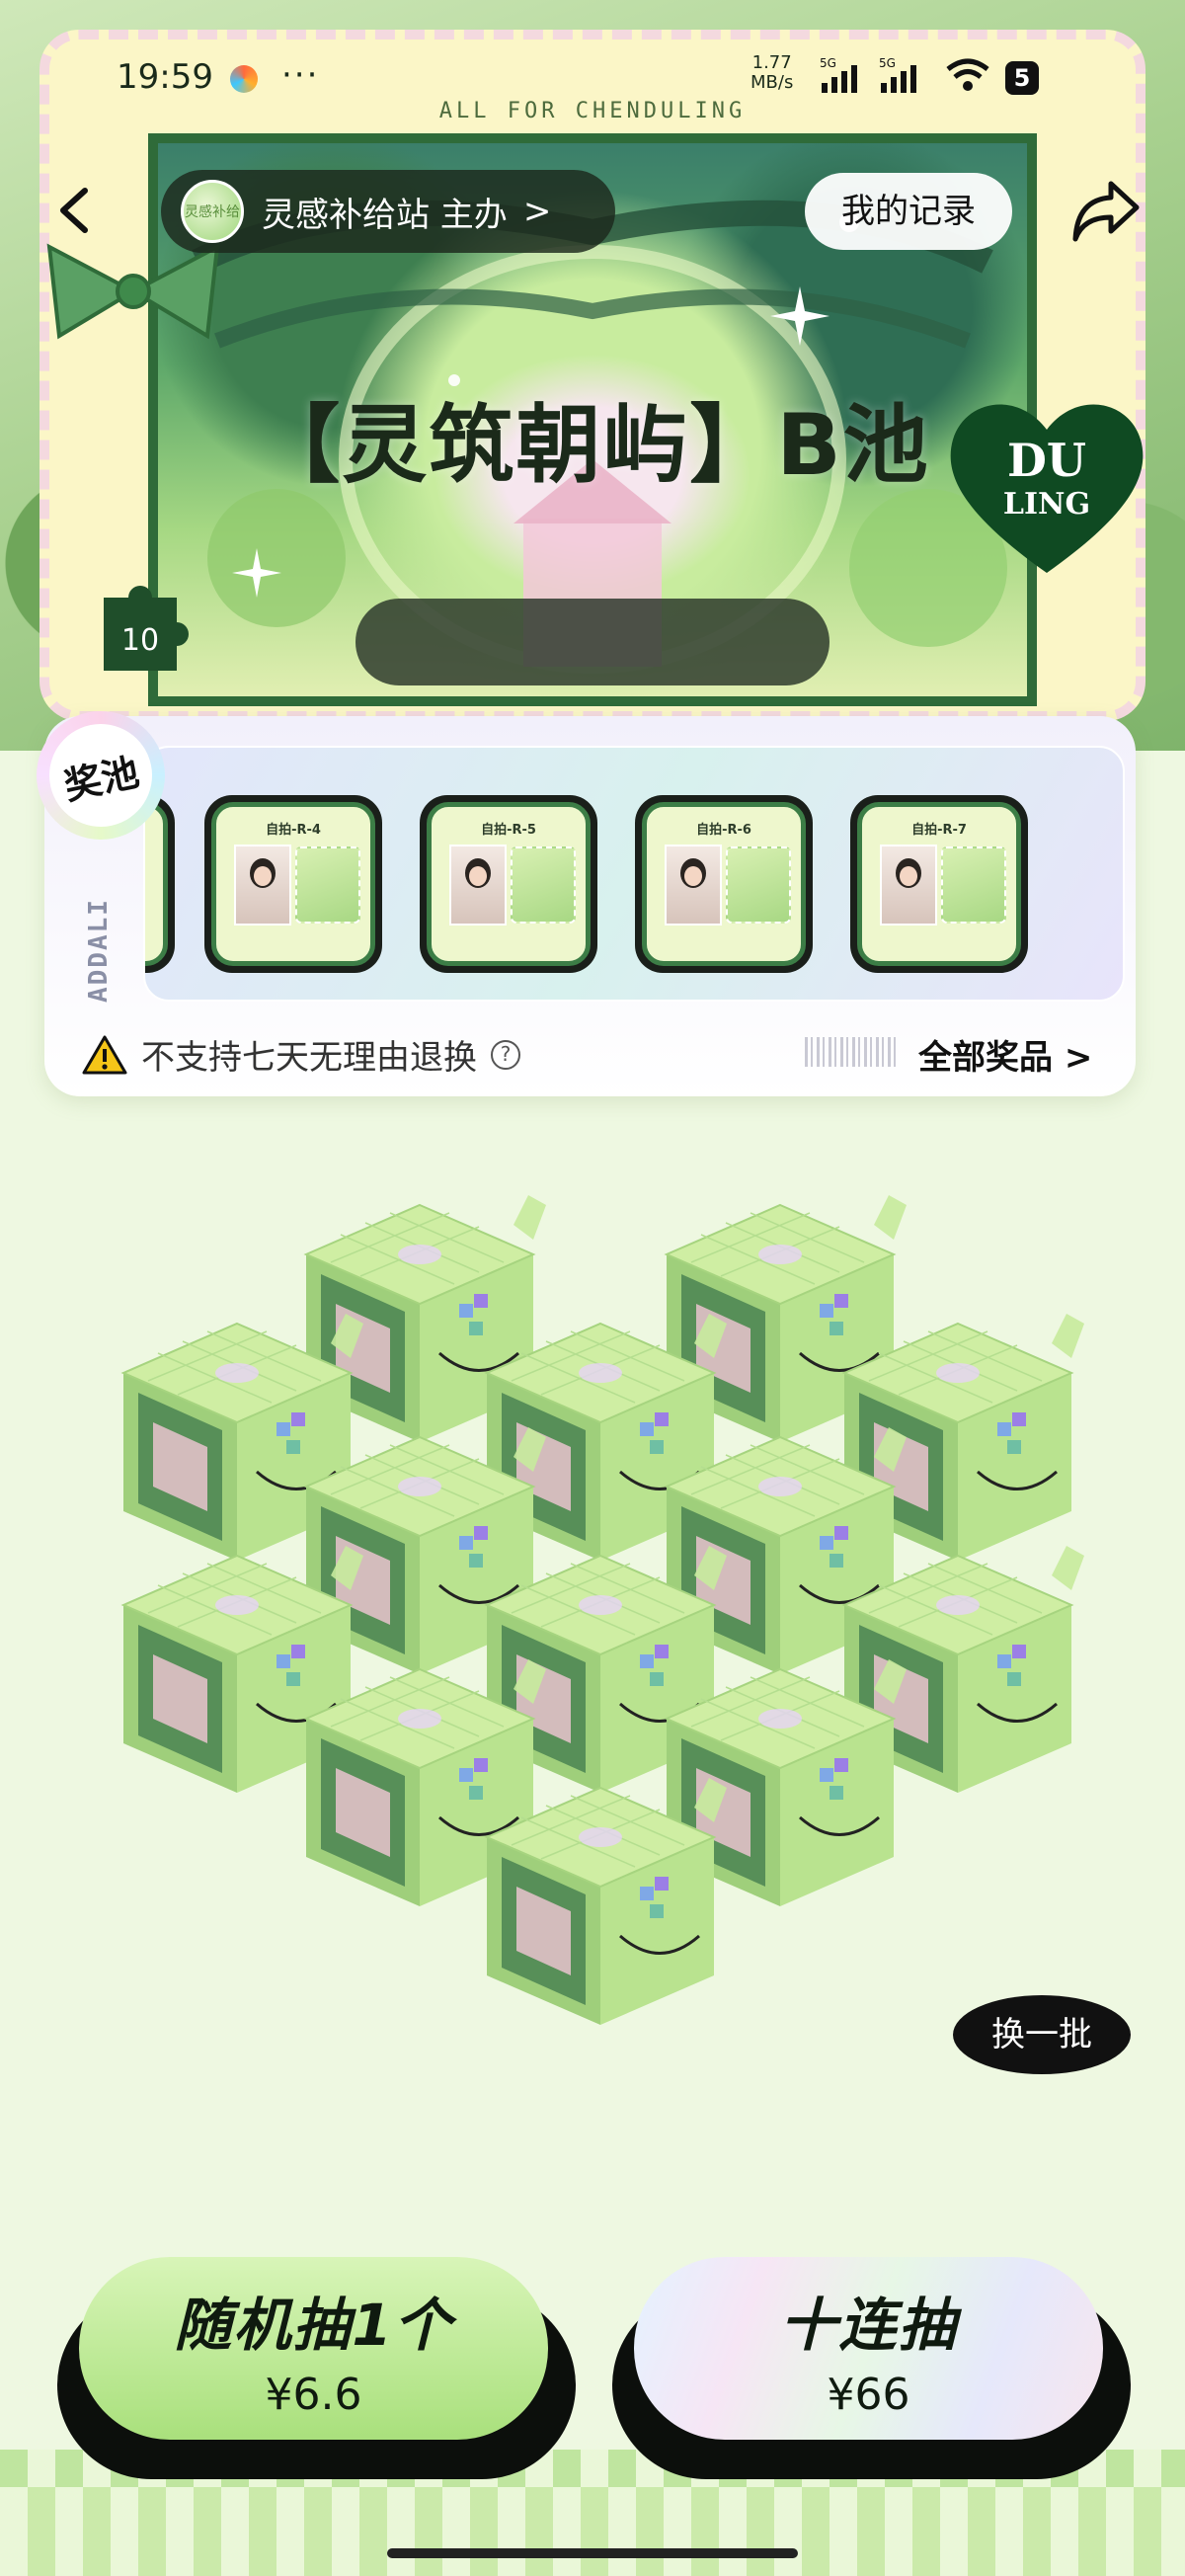 This screenshot has height=2576, width=1185. What do you see at coordinates (293, 884) in the screenshot?
I see `prize-card: 自拍-R-4` at bounding box center [293, 884].